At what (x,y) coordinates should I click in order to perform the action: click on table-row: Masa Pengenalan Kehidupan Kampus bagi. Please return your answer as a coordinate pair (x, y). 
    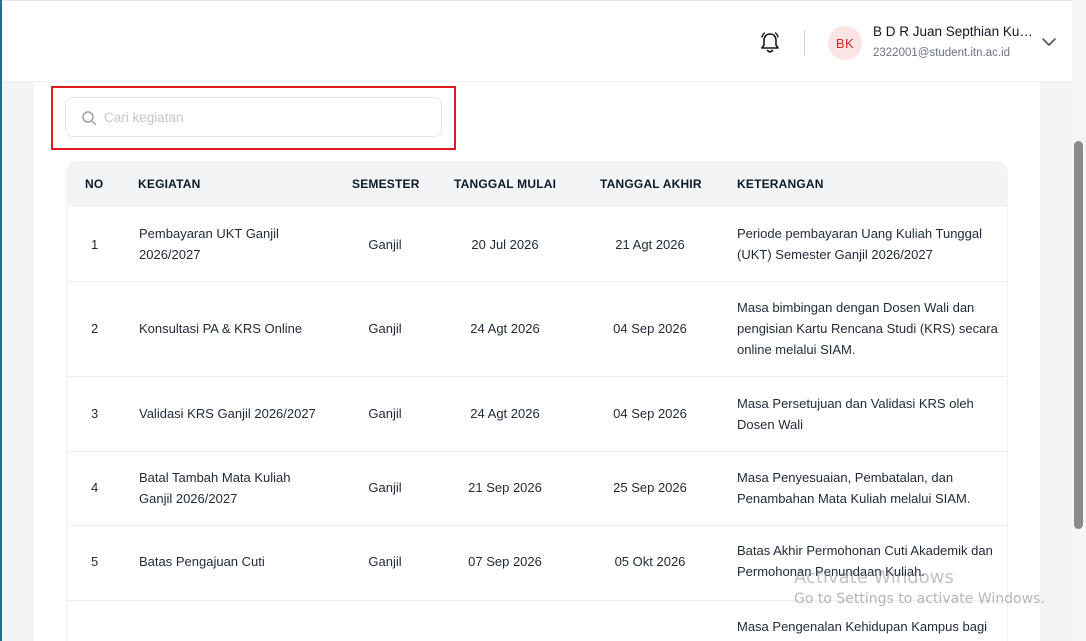
    Looking at the image, I should click on (537, 621).